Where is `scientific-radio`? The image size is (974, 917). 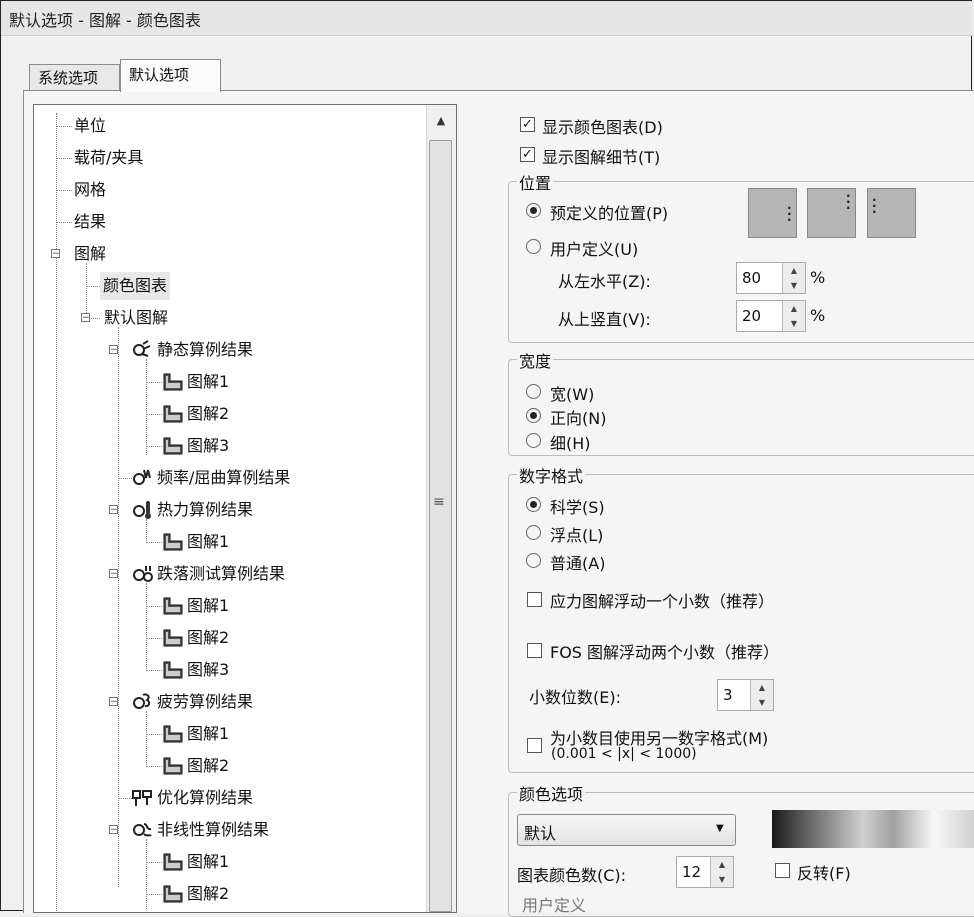
scientific-radio is located at coordinates (533, 504).